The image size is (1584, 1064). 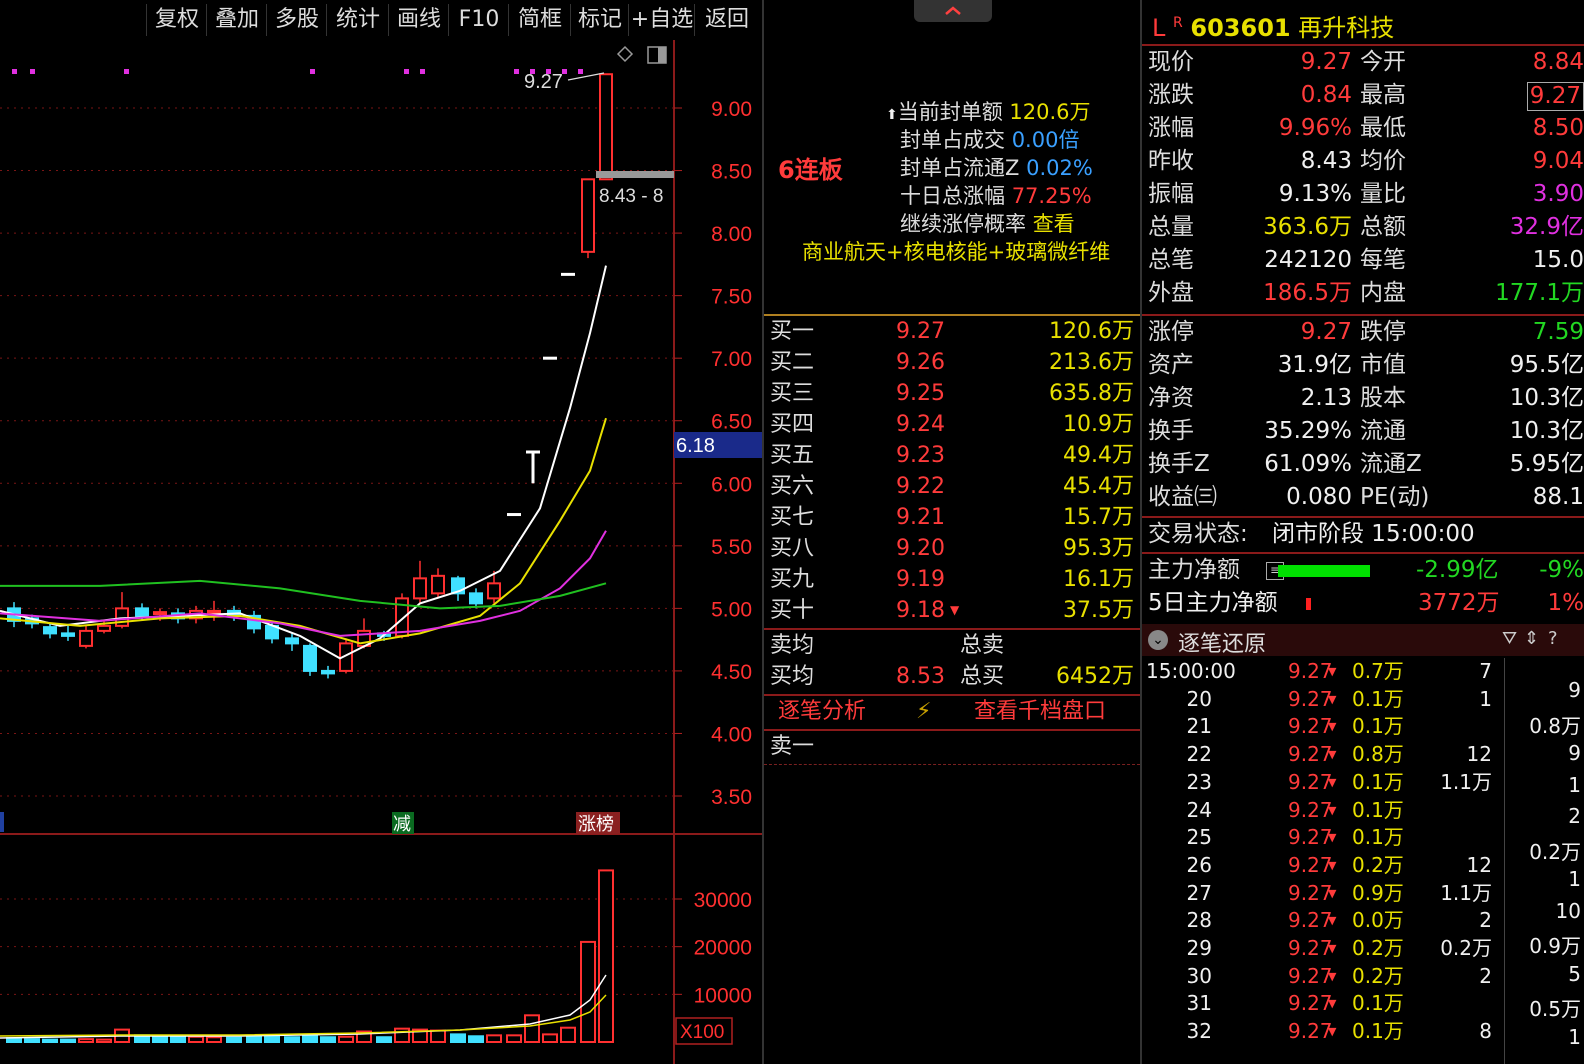 I want to click on toolbar-button-5: F10, so click(x=478, y=20).